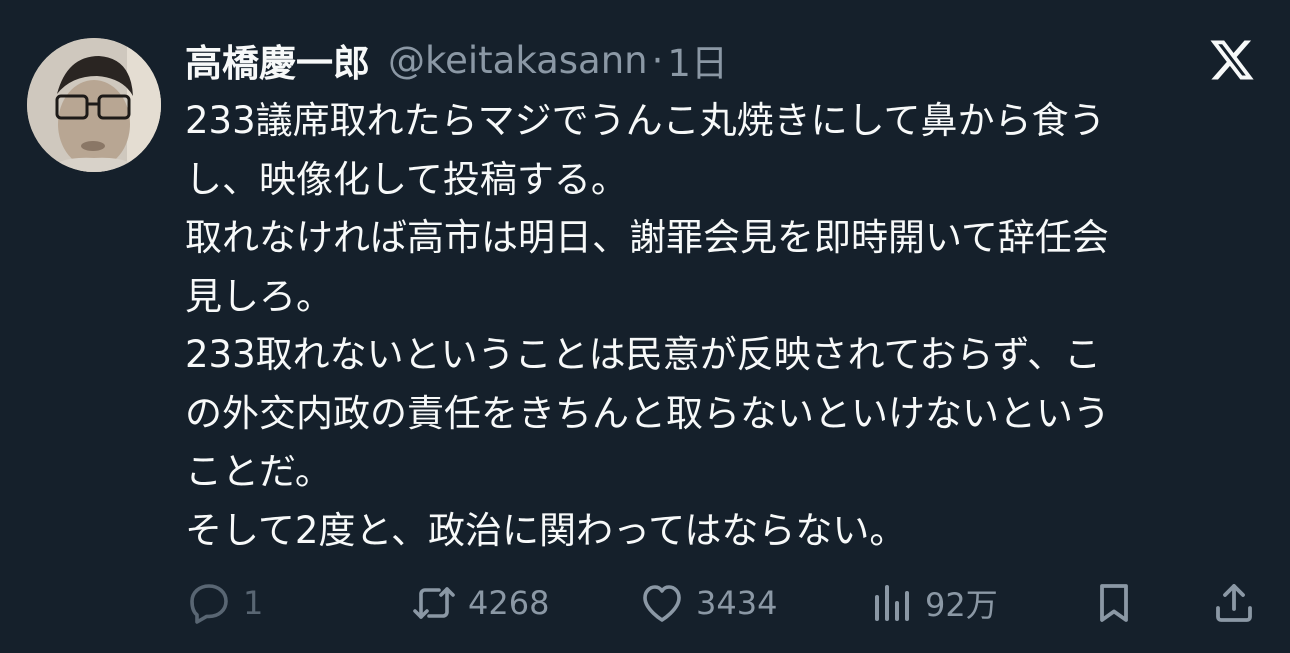 This screenshot has height=653, width=1290. Describe the element at coordinates (647, 413) in the screenshot. I see `tweet-text-line: の外交内政の責任をきちんと取らないといけないという` at that location.